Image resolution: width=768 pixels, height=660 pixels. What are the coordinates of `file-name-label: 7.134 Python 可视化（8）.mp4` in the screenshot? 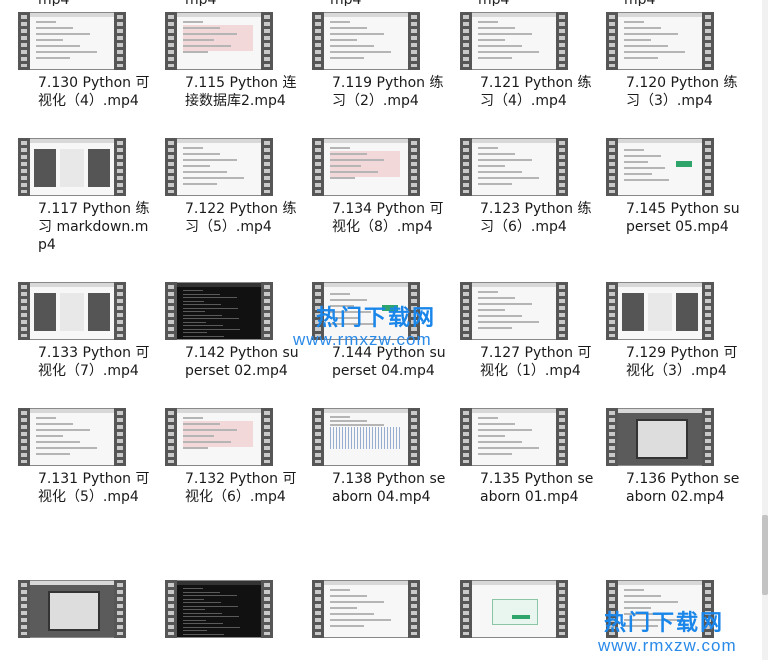 It's located at (391, 218).